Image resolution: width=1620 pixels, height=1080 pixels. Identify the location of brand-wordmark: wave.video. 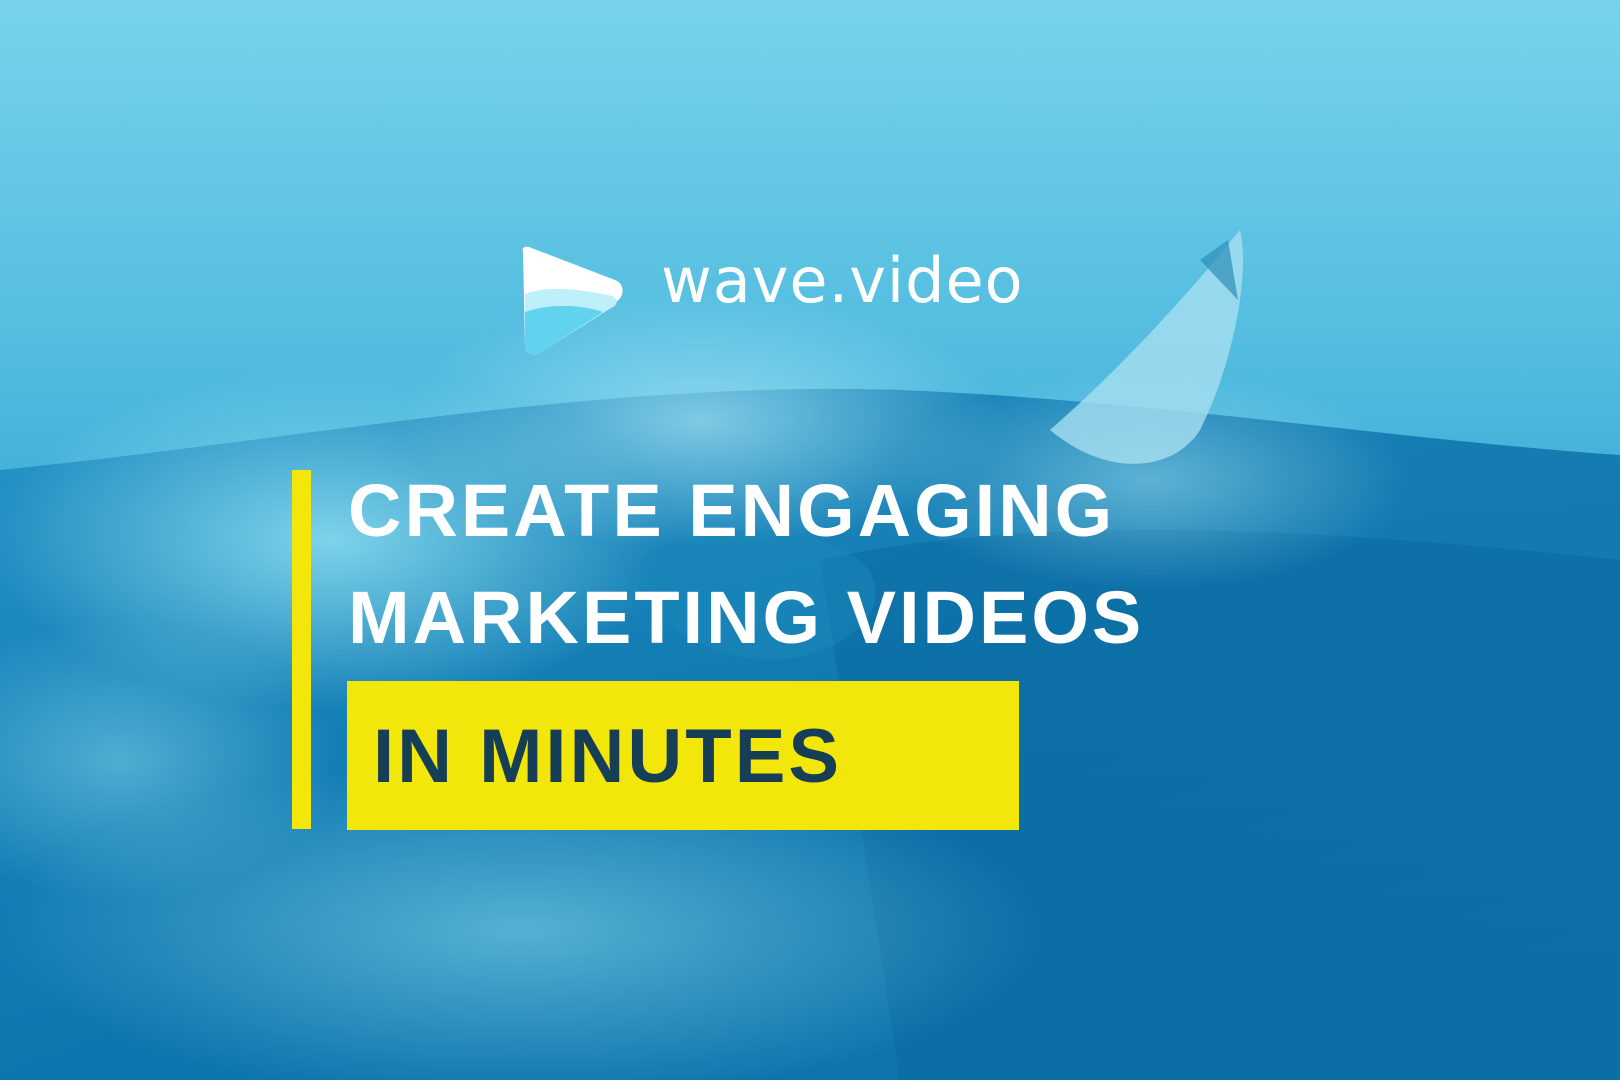
(842, 280).